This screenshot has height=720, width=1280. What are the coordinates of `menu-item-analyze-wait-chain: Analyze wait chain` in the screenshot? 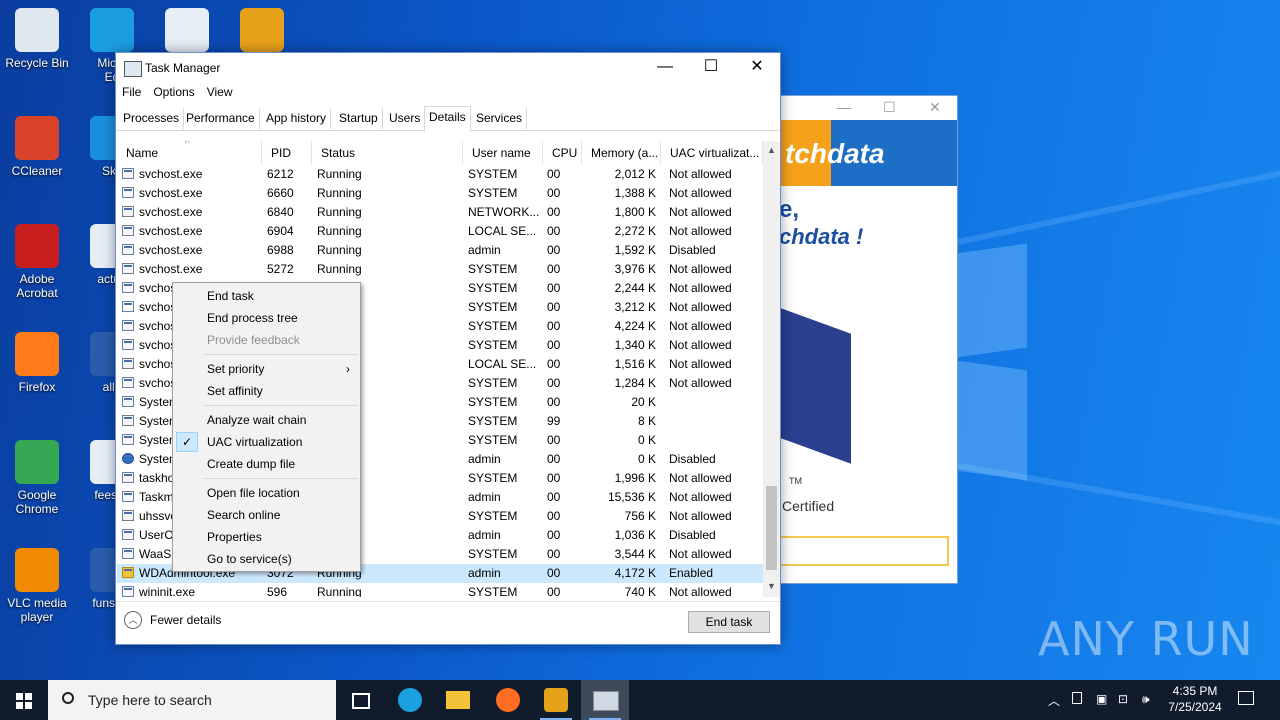 It's located at (266, 420).